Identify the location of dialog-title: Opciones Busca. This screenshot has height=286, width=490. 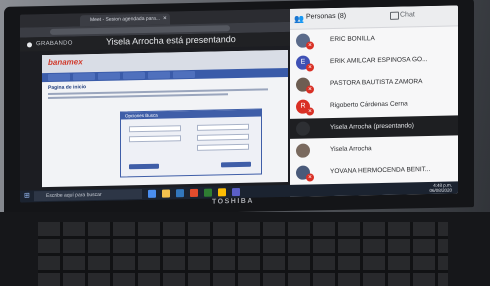
(191, 114).